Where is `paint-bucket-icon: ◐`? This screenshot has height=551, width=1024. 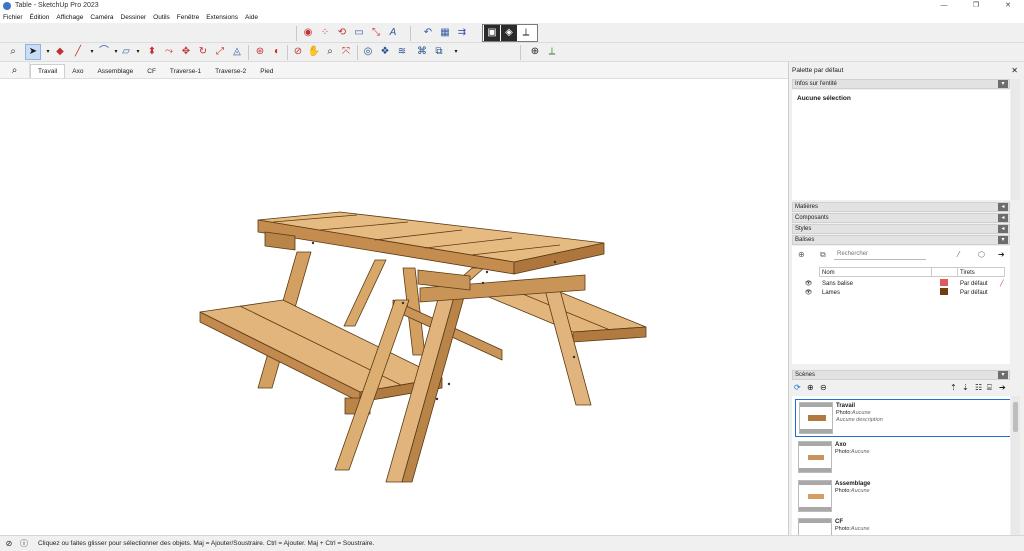 paint-bucket-icon: ◐ is located at coordinates (277, 52).